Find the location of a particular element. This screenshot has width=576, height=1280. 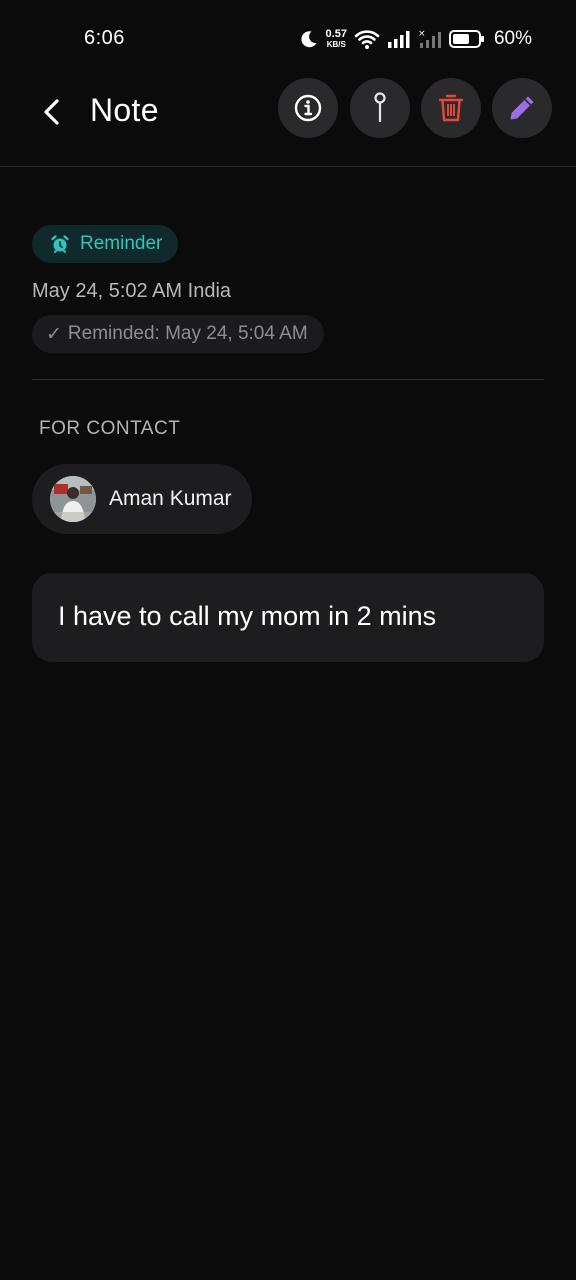

back-button is located at coordinates (52, 112).